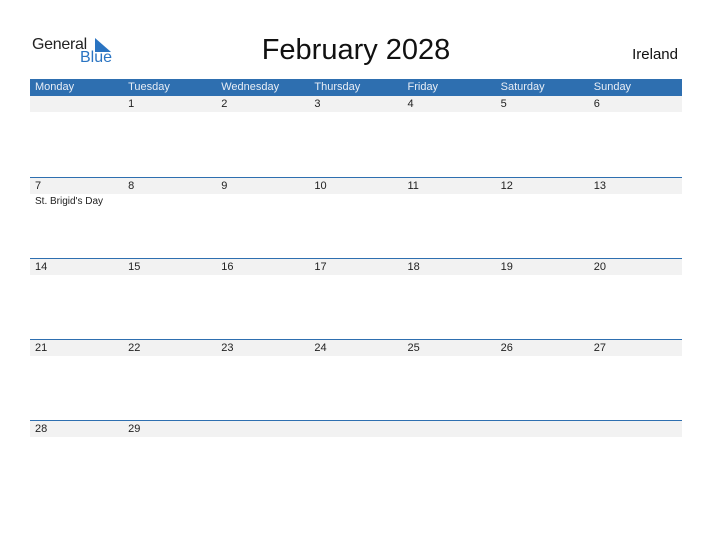 The width and height of the screenshot is (712, 550). Describe the element at coordinates (599, 348) in the screenshot. I see `day-number: 27` at that location.